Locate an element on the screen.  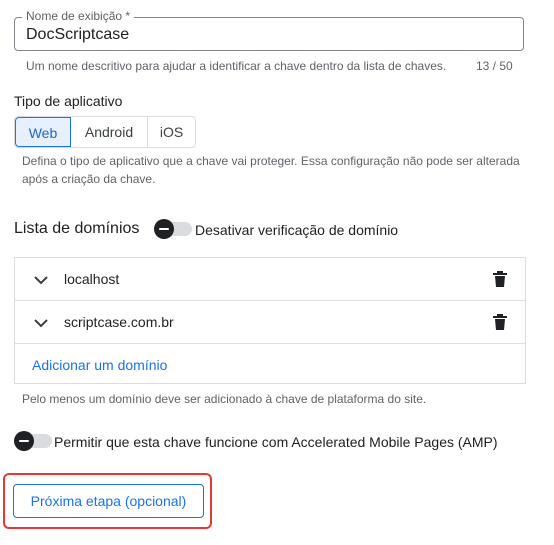
add-domain-link: Adicionar um domínio is located at coordinates (99, 365).